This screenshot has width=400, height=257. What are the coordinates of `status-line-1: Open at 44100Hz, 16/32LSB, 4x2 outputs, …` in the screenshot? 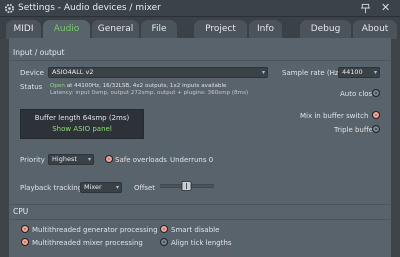 It's located at (138, 86).